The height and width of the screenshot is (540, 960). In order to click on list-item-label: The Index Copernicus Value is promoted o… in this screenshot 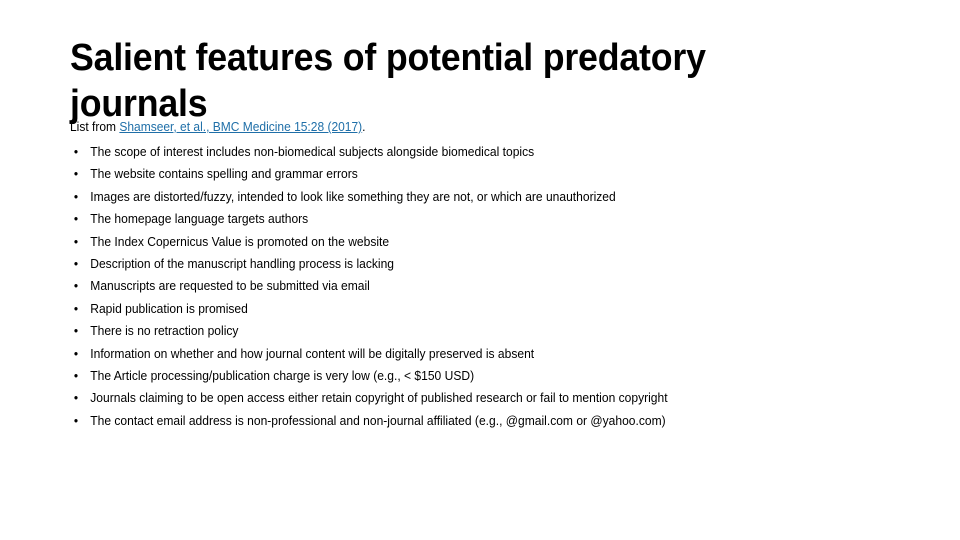, I will do `click(240, 241)`.